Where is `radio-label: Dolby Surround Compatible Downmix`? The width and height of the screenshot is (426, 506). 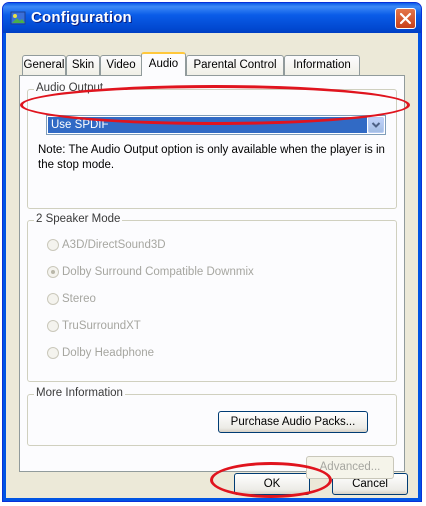 radio-label: Dolby Surround Compatible Downmix is located at coordinates (158, 272).